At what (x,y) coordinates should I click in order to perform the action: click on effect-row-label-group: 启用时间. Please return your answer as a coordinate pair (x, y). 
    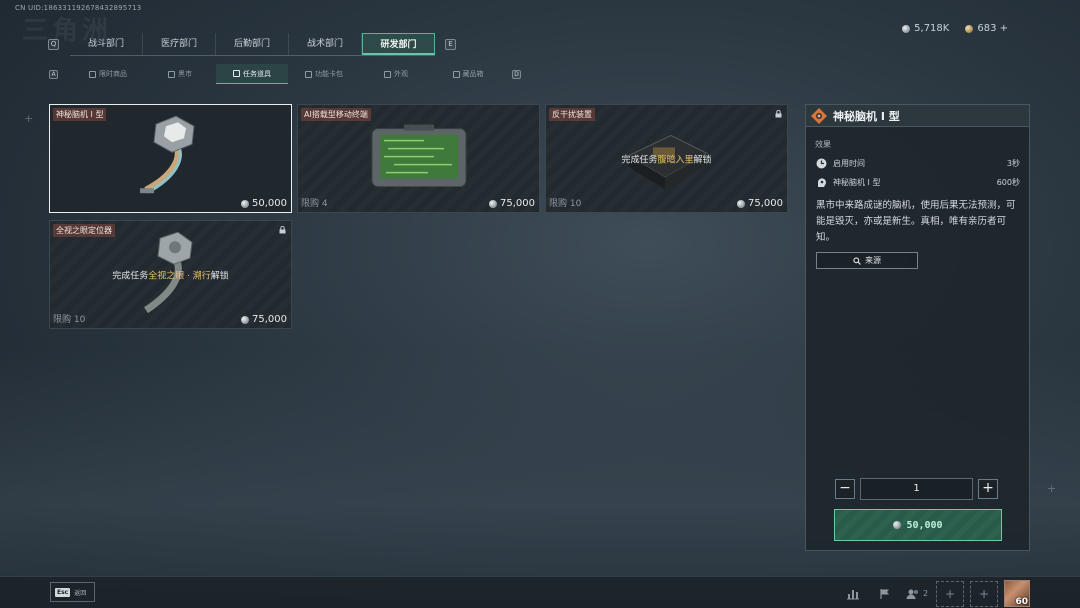
    Looking at the image, I should click on (840, 163).